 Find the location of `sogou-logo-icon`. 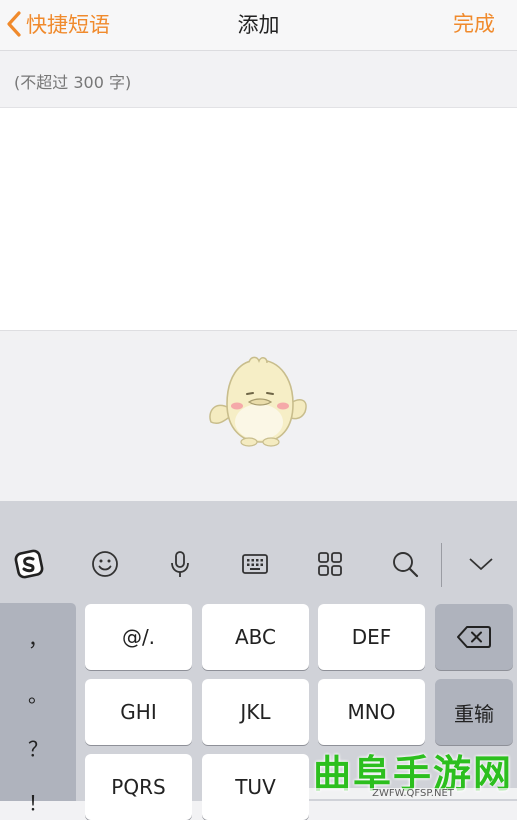

sogou-logo-icon is located at coordinates (29, 564).